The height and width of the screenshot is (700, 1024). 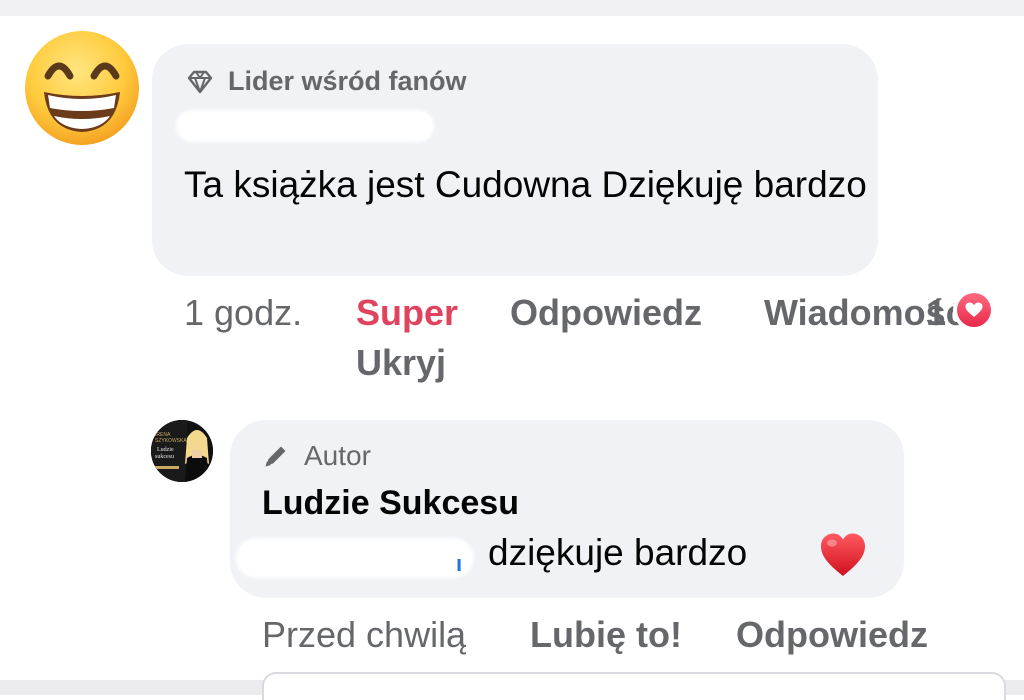 I want to click on top-edge, so click(x=512, y=8).